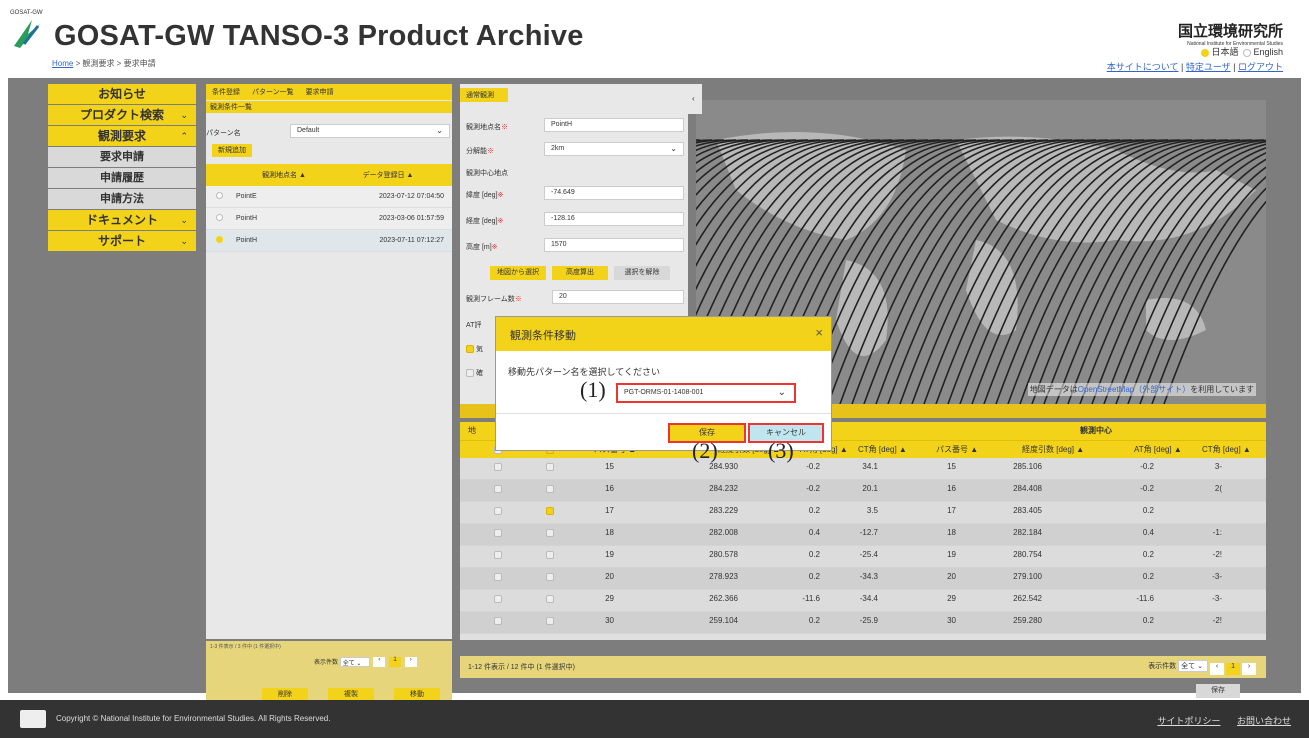 Image resolution: width=1309 pixels, height=738 pixels. Describe the element at coordinates (819, 332) in the screenshot. I see `close-icon: ×` at that location.